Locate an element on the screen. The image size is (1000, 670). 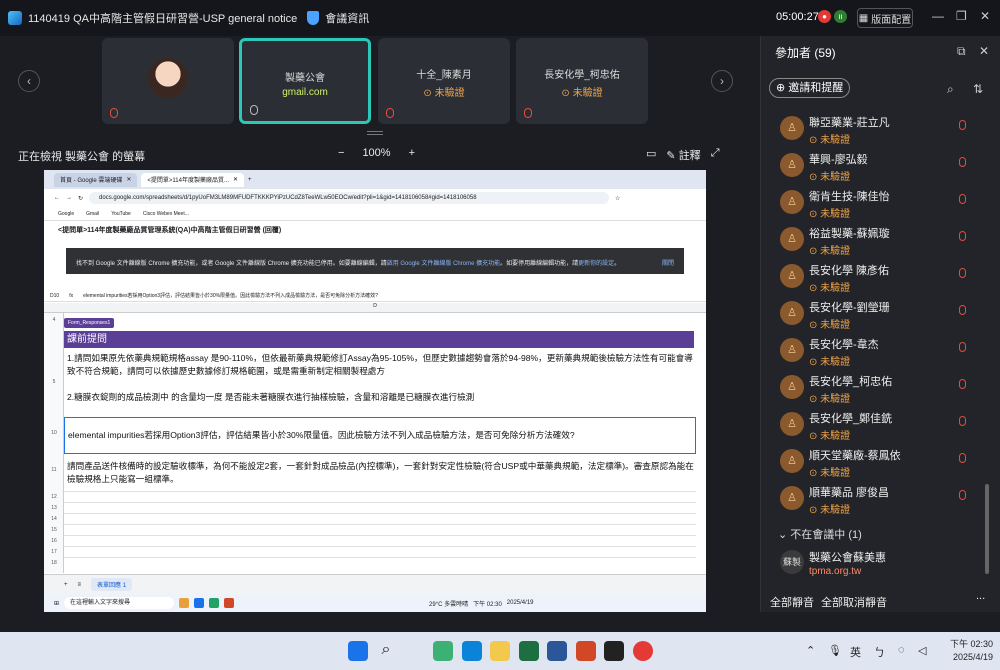
back-icon: ← is located at coordinates (57, 198).